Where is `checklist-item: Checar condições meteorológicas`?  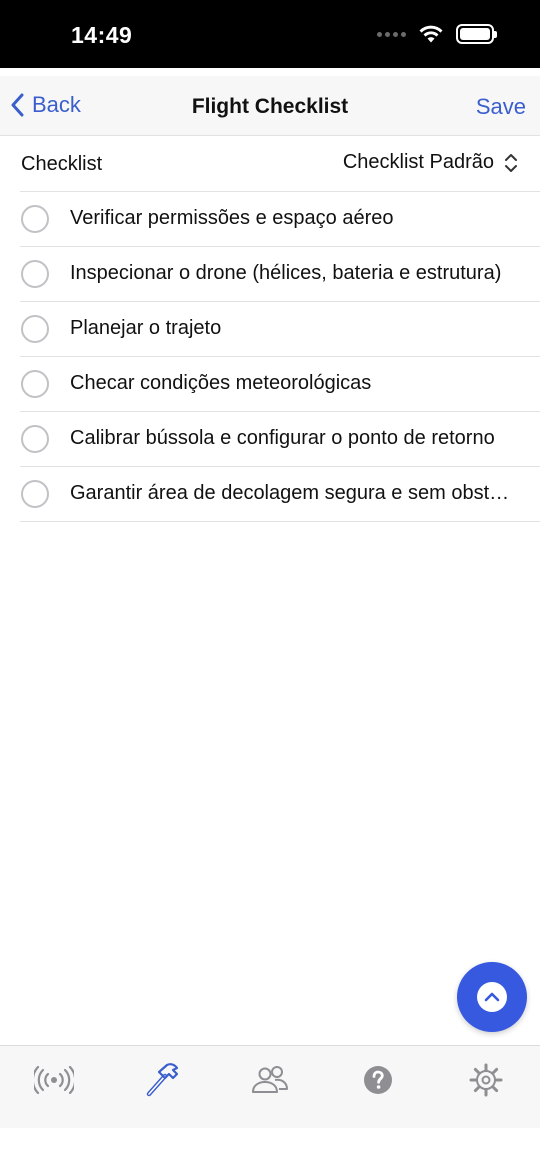 checklist-item: Checar condições meteorológicas is located at coordinates (270, 384).